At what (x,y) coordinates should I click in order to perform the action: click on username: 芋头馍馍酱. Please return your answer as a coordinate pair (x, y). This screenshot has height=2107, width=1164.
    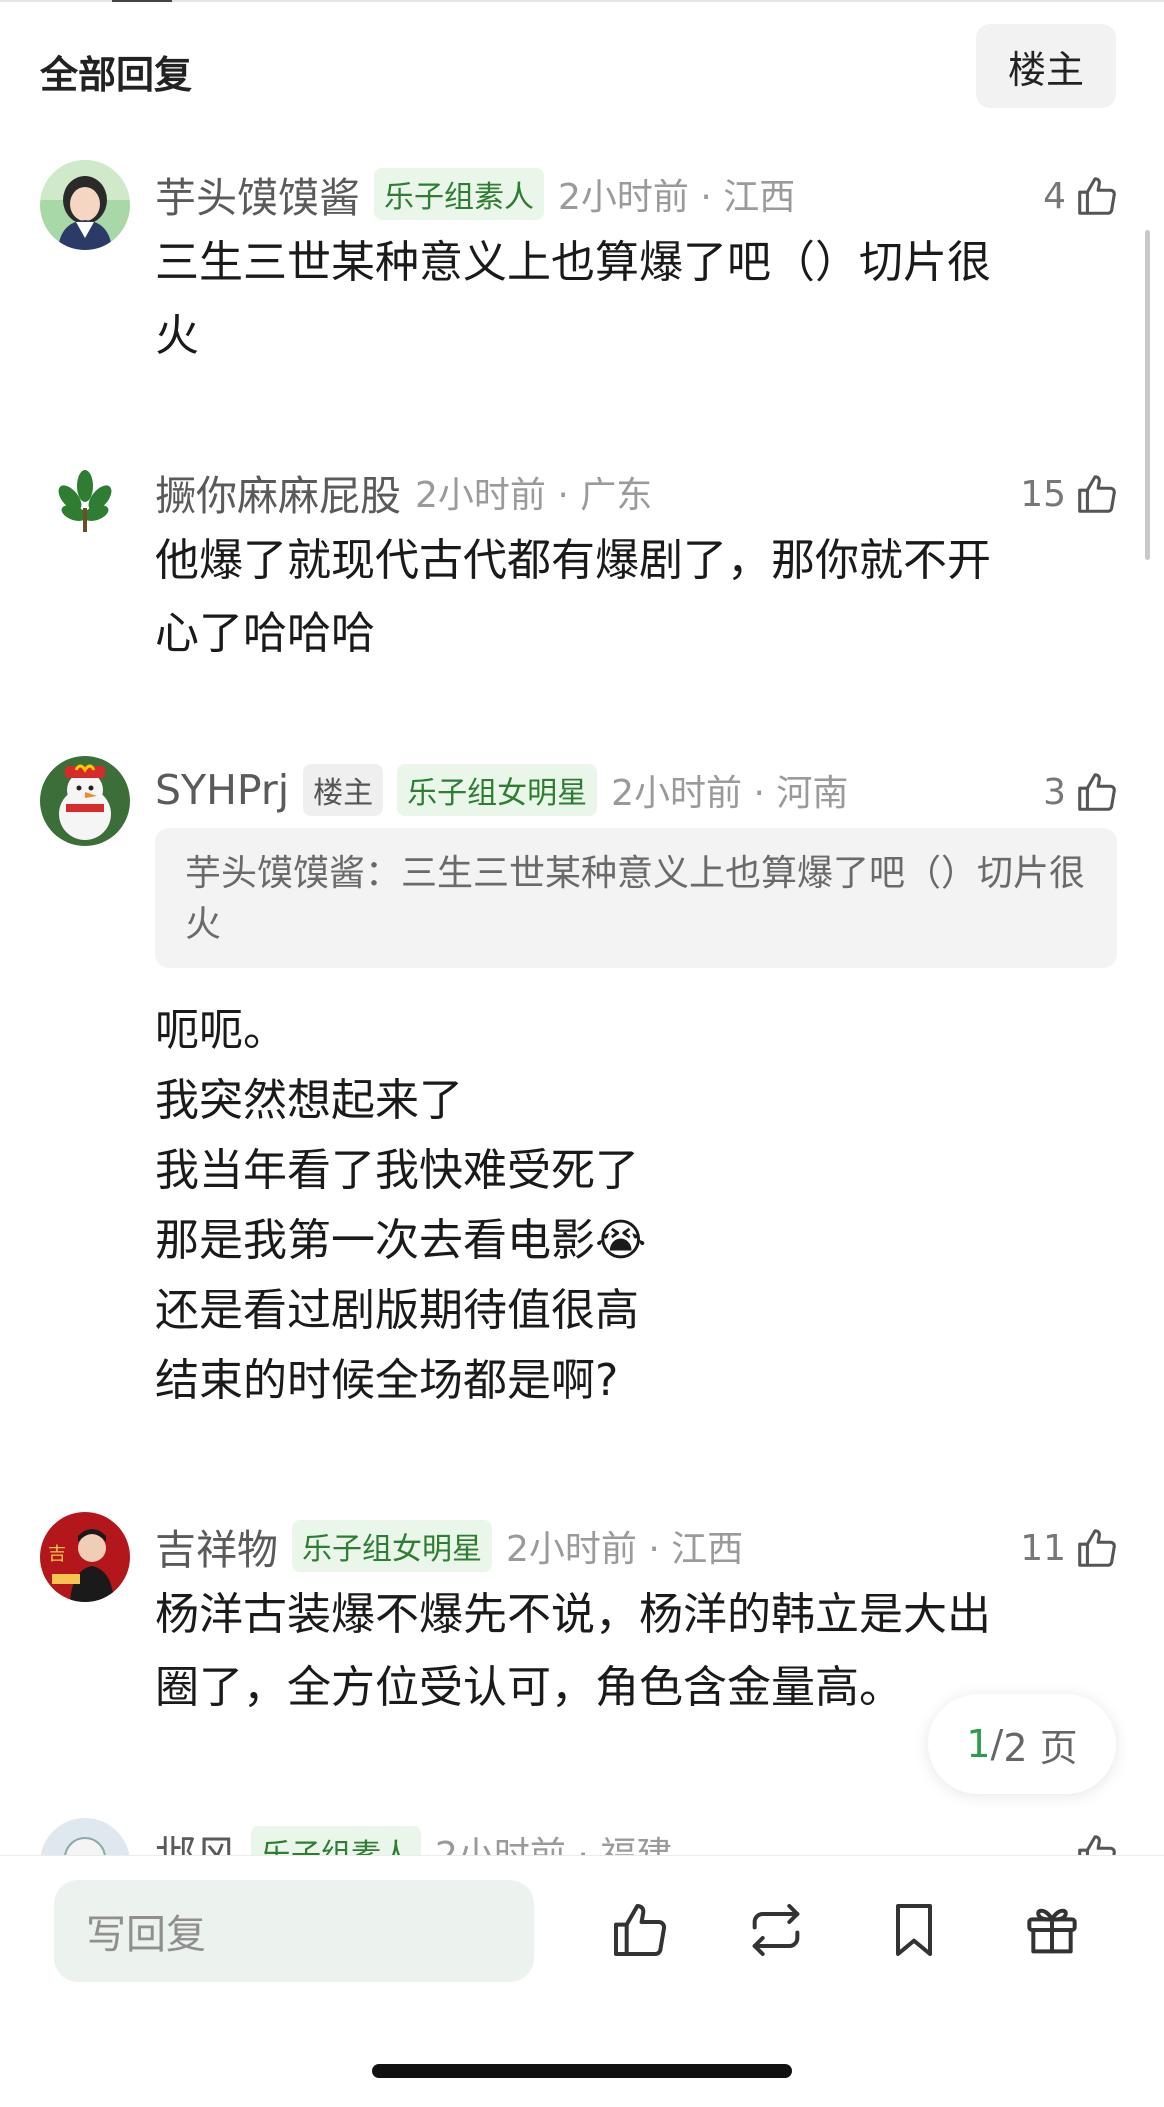
    Looking at the image, I should click on (257, 194).